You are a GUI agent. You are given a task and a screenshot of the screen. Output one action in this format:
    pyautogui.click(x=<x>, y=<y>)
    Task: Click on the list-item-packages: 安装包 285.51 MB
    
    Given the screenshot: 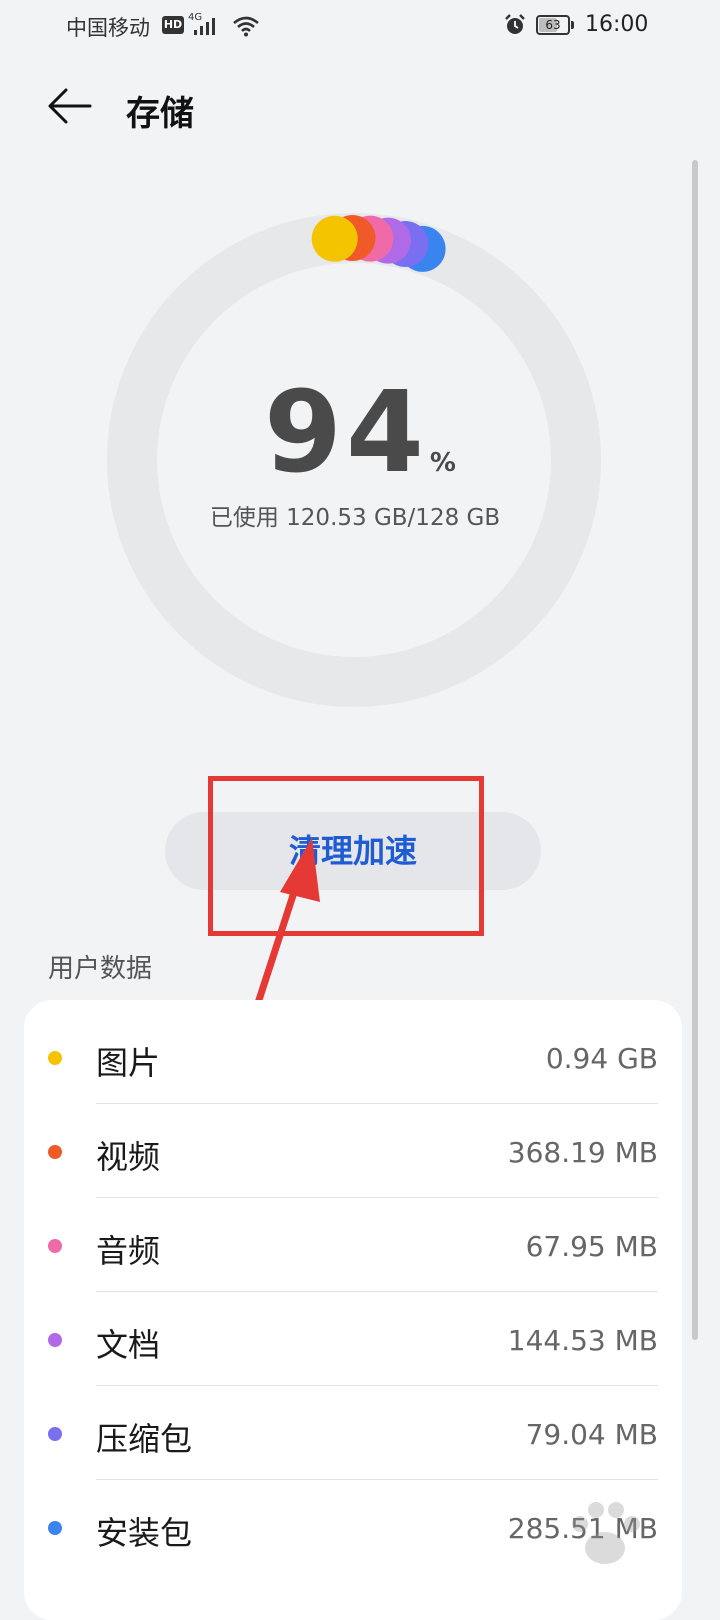 What is the action you would take?
    pyautogui.click(x=353, y=1527)
    